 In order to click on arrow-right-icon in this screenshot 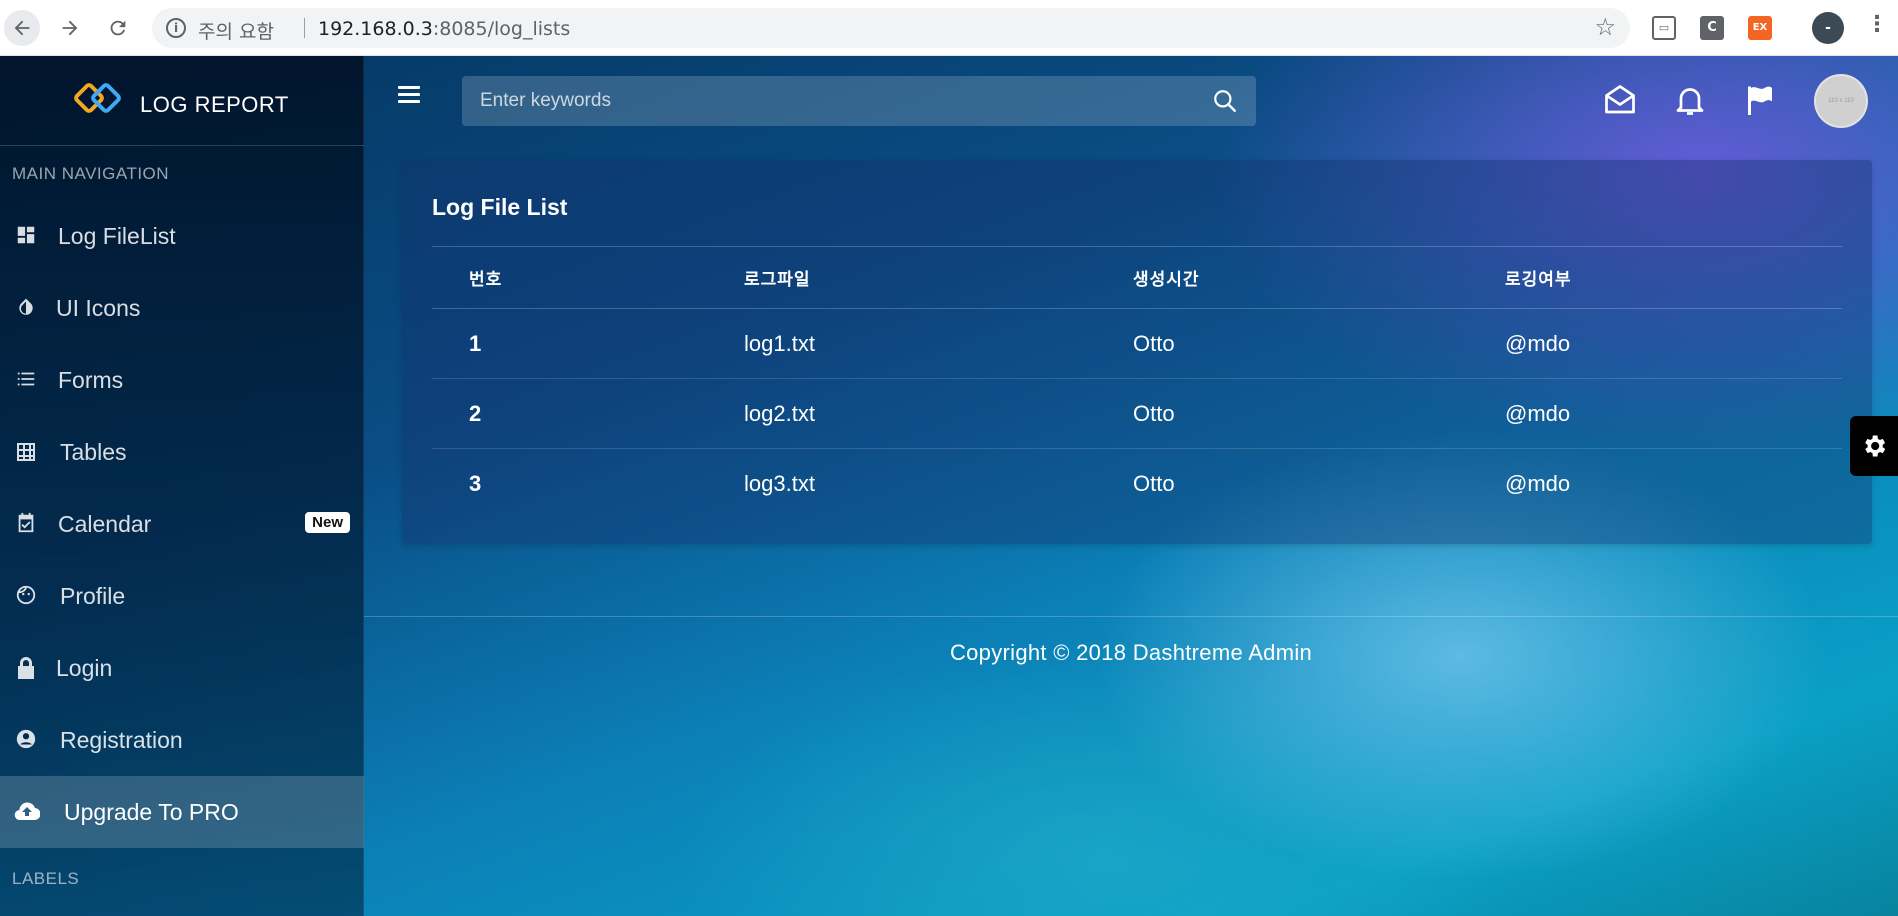, I will do `click(70, 28)`.